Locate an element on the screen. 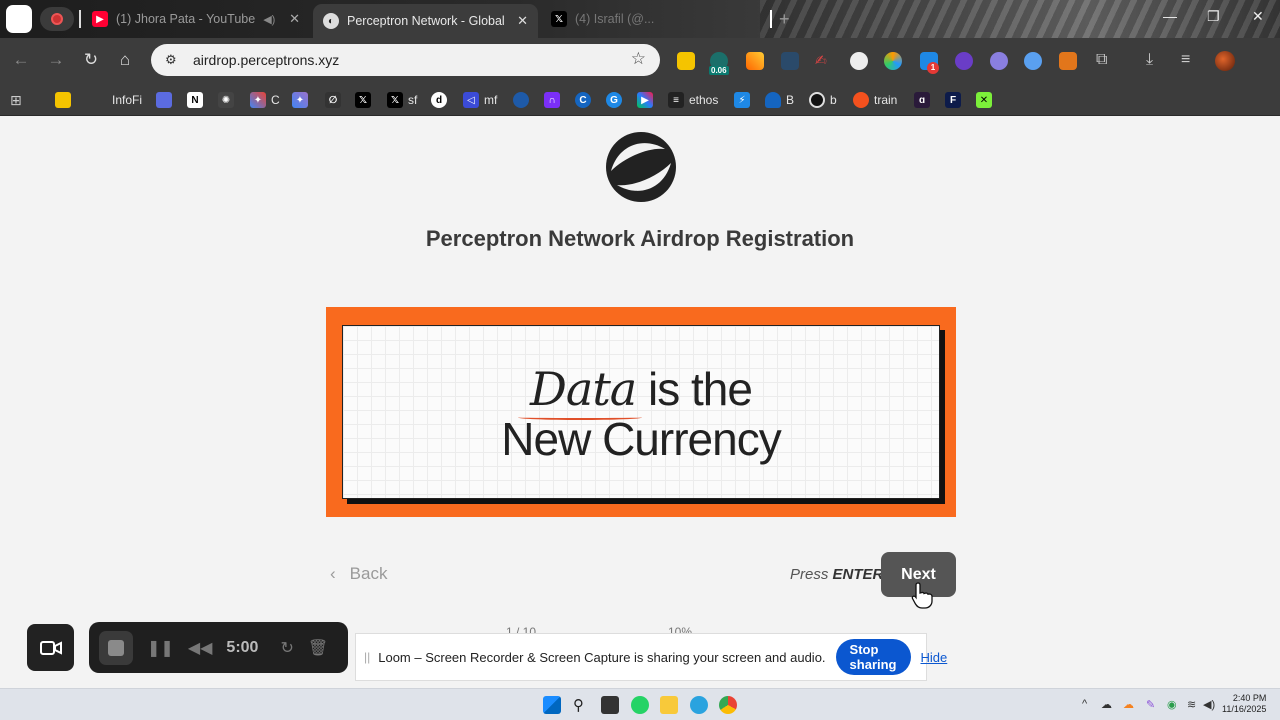 The width and height of the screenshot is (1280, 720). whatsapp-icon is located at coordinates (640, 705).